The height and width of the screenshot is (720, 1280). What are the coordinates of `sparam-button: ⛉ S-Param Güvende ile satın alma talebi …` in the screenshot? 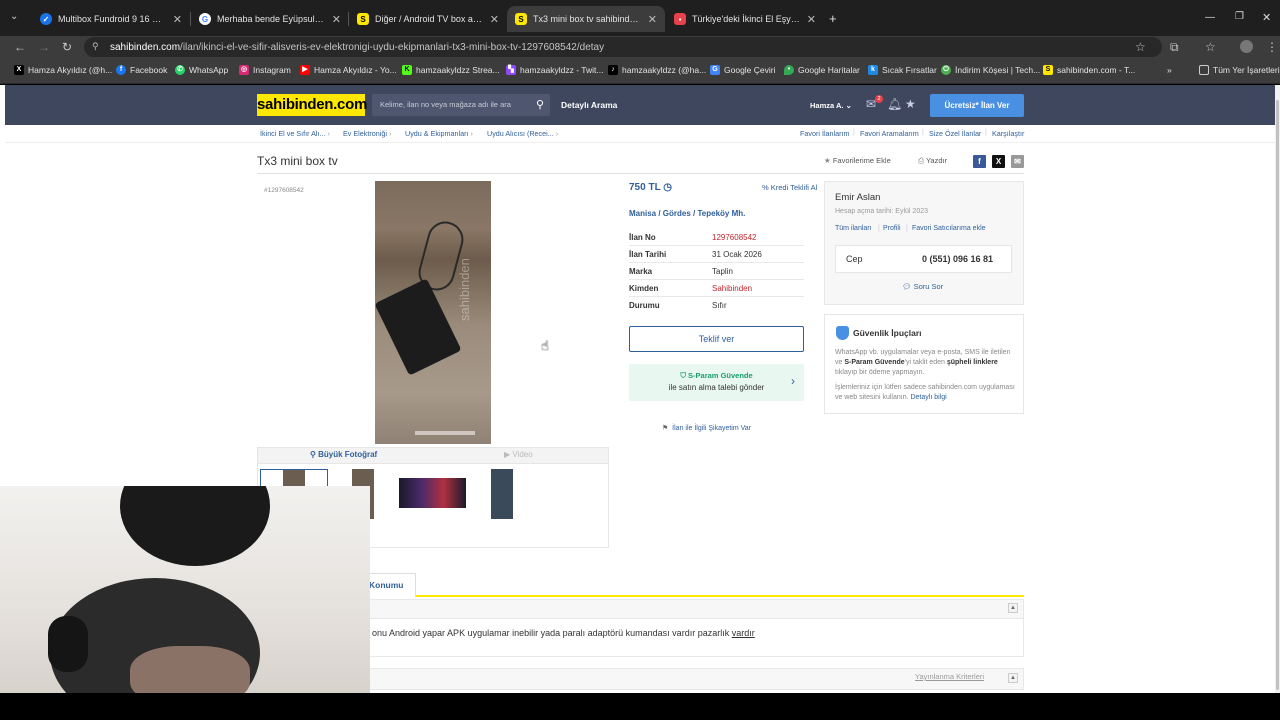 It's located at (716, 382).